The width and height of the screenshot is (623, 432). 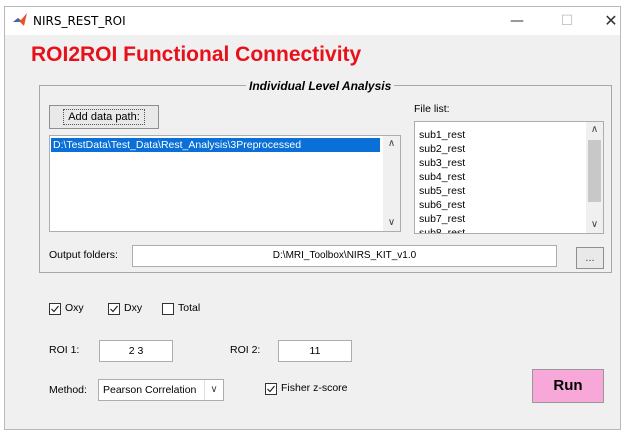 What do you see at coordinates (442, 135) in the screenshot?
I see `list-item: sub1_rest` at bounding box center [442, 135].